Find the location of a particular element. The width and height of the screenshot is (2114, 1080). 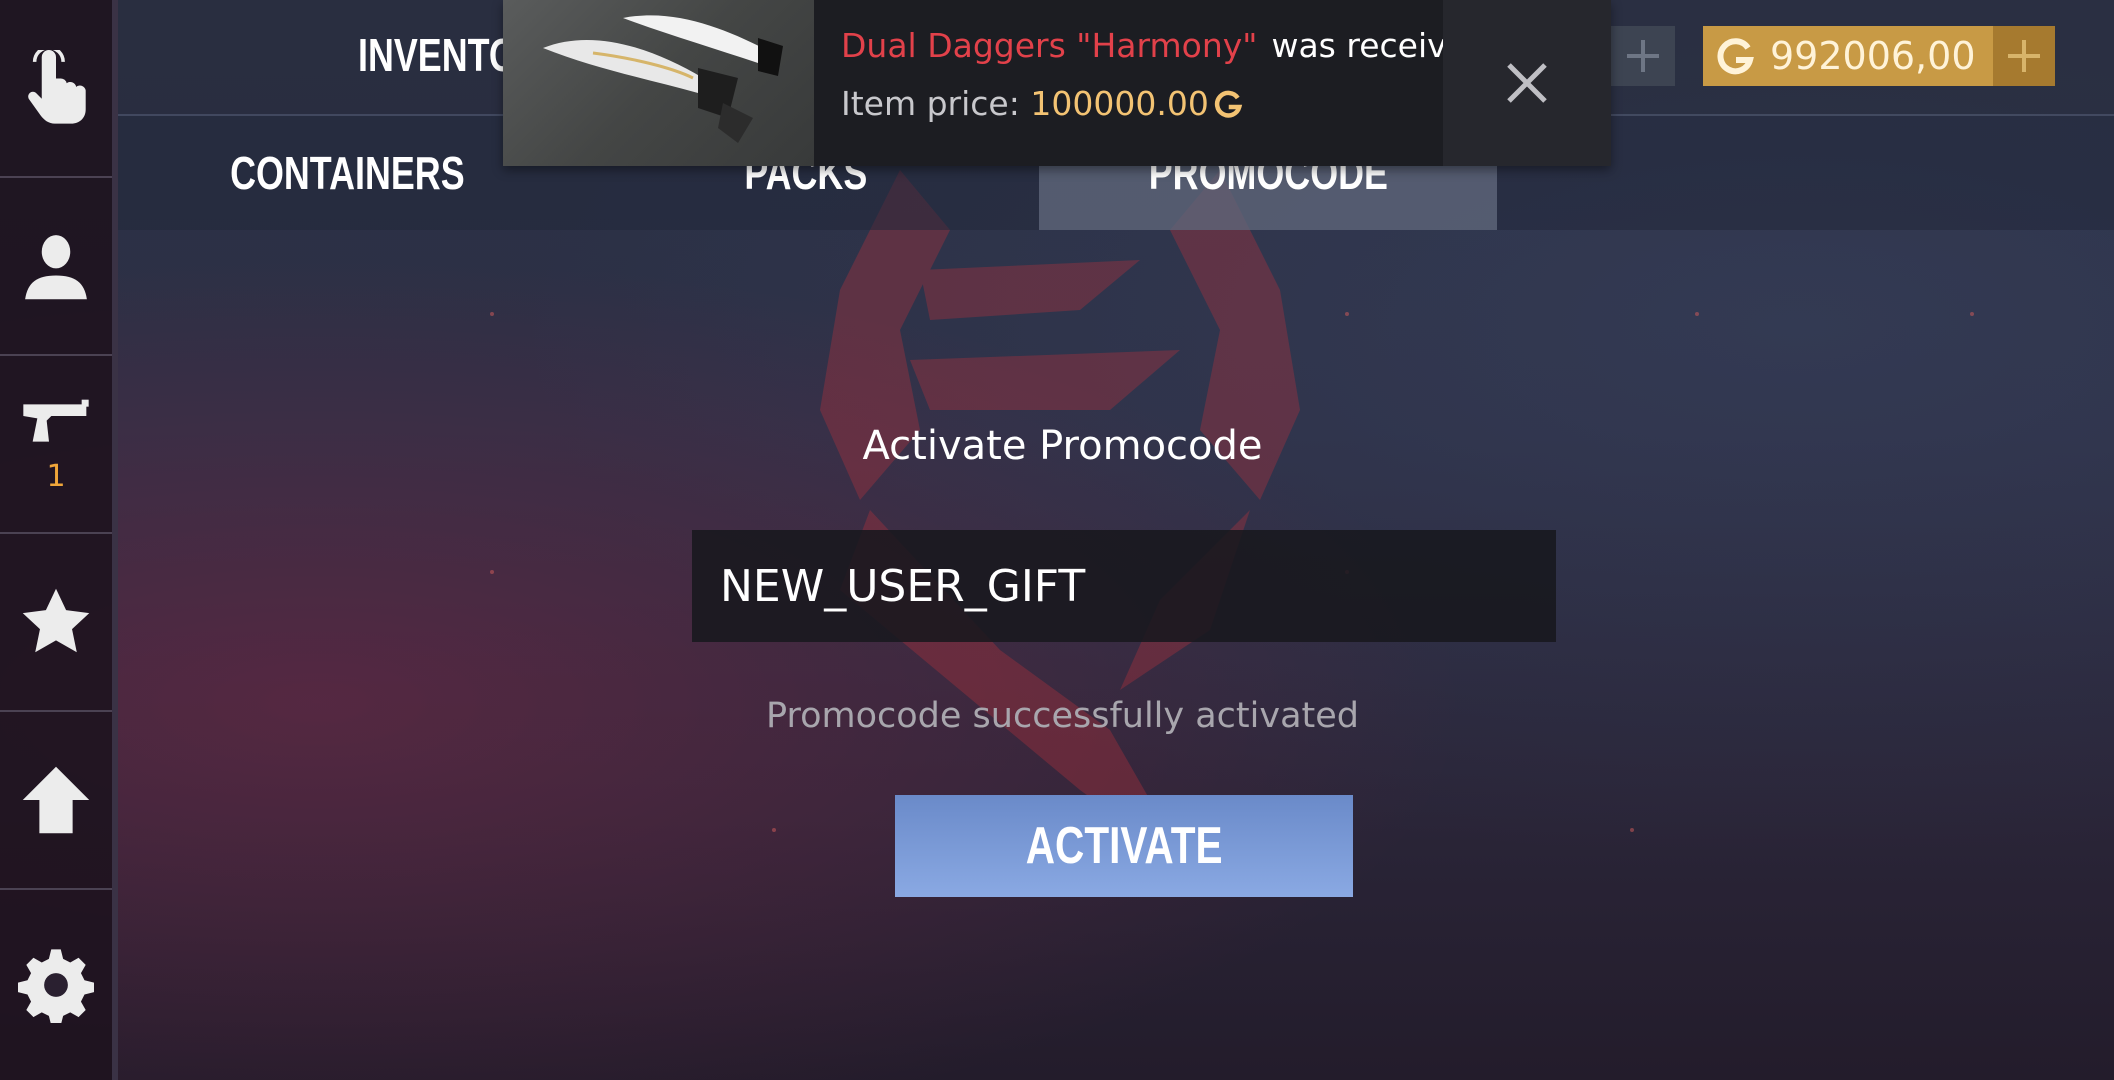

sidebar-item-play is located at coordinates (56, 89).